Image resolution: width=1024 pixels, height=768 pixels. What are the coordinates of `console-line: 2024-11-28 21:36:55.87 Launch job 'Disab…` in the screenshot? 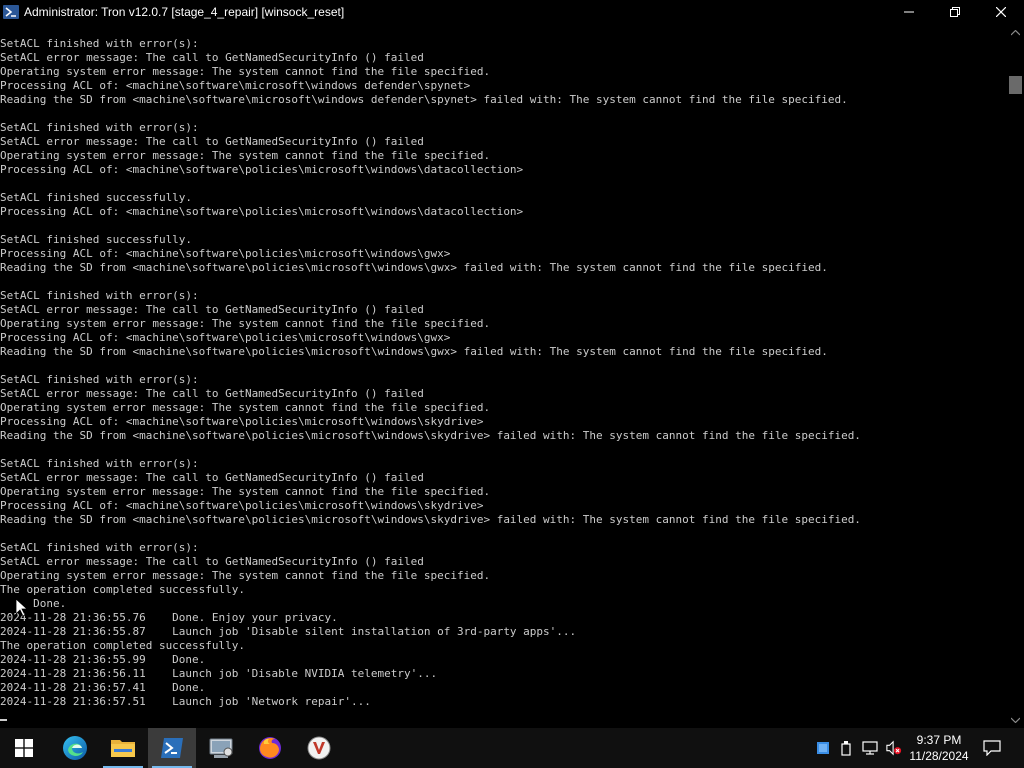 It's located at (288, 631).